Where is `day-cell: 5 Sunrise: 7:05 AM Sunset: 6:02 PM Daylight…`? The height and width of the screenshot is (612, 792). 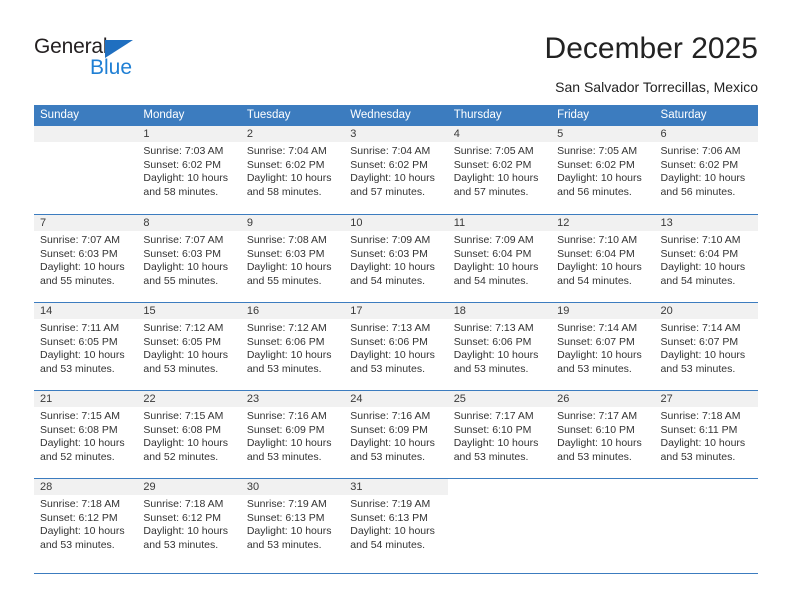 day-cell: 5 Sunrise: 7:05 AM Sunset: 6:02 PM Daylight… is located at coordinates (603, 170).